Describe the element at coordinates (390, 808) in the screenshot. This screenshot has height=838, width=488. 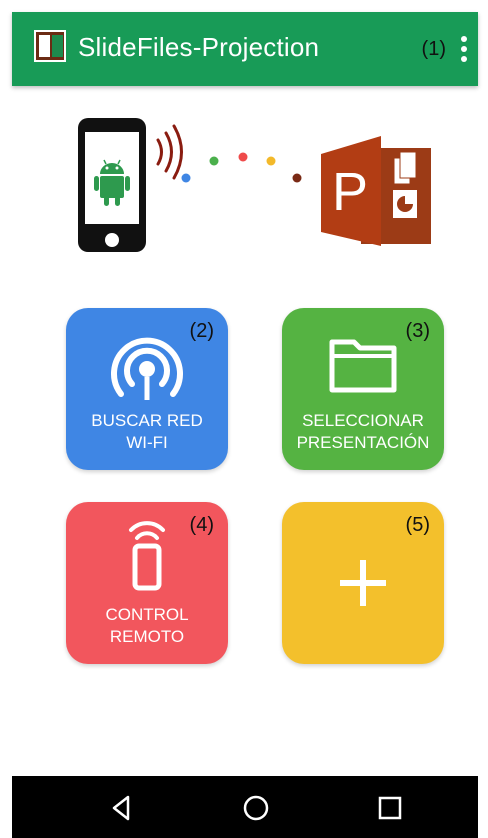
I see `recents-icon` at that location.